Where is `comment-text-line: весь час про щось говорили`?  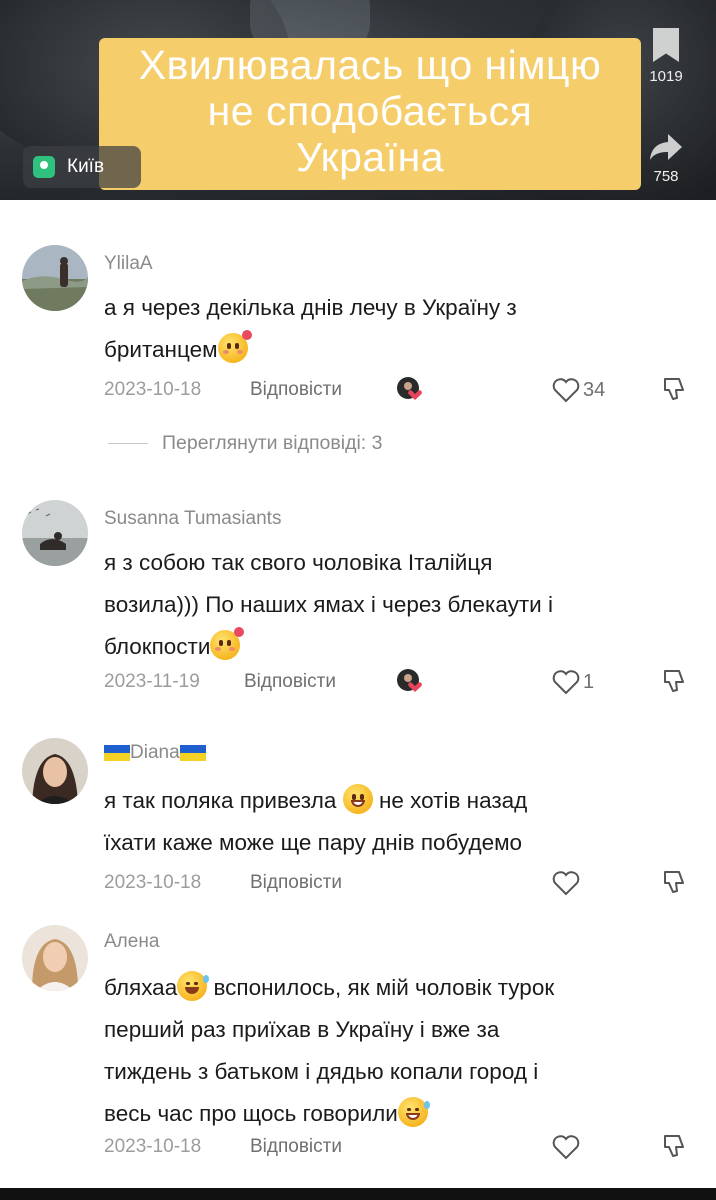 comment-text-line: весь час про щось говорили is located at coordinates (399, 1114).